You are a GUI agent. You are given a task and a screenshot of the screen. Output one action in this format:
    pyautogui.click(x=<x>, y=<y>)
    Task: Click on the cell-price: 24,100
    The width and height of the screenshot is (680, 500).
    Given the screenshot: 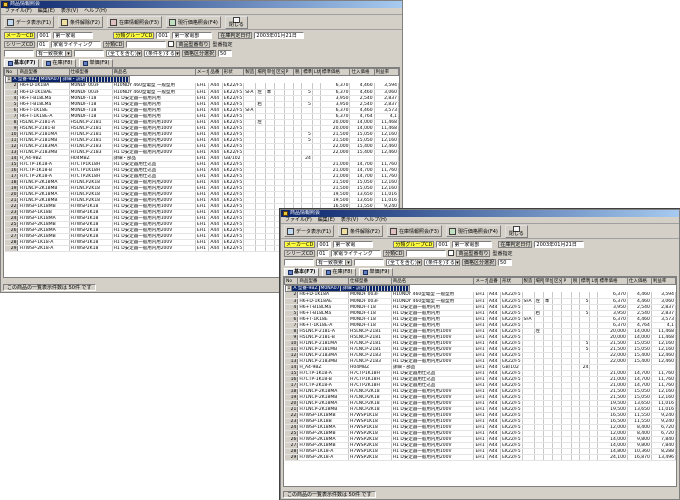 What is the action you would take?
    pyautogui.click(x=612, y=457)
    